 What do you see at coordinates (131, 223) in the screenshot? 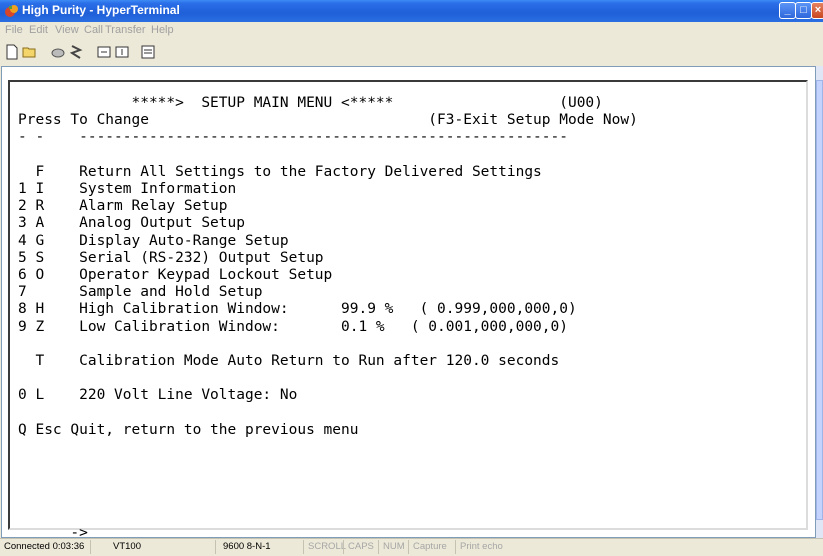
I see `terminal-line: 3 A Analog Output Setup` at bounding box center [131, 223].